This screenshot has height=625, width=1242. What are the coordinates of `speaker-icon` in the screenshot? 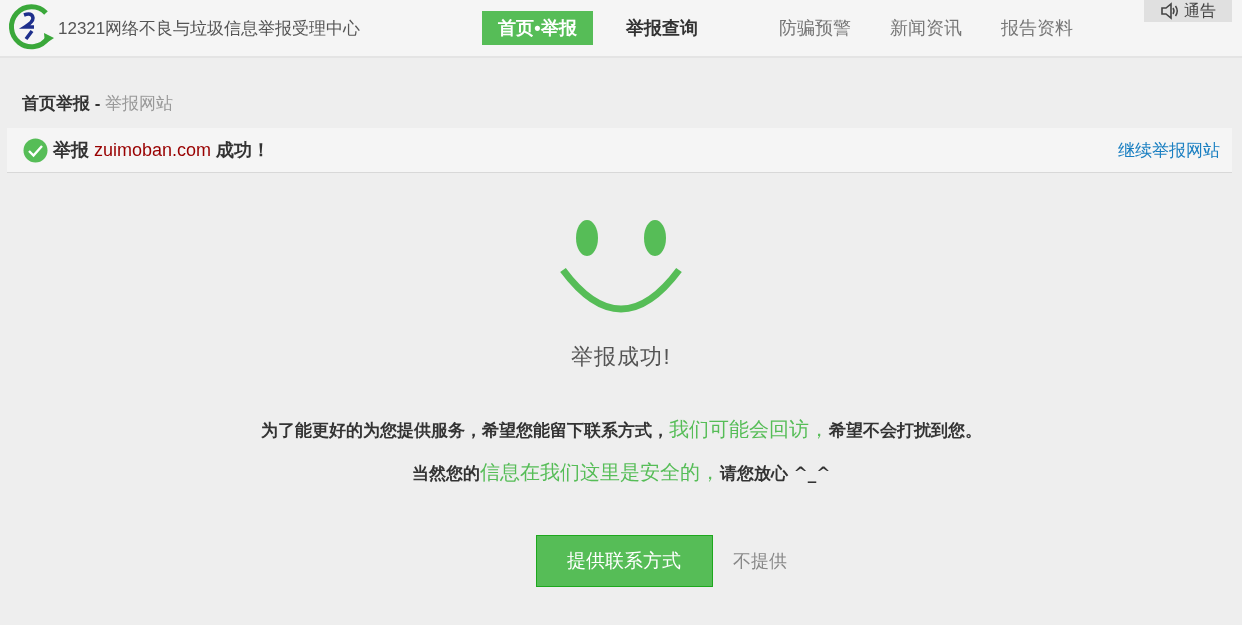 It's located at (1170, 11).